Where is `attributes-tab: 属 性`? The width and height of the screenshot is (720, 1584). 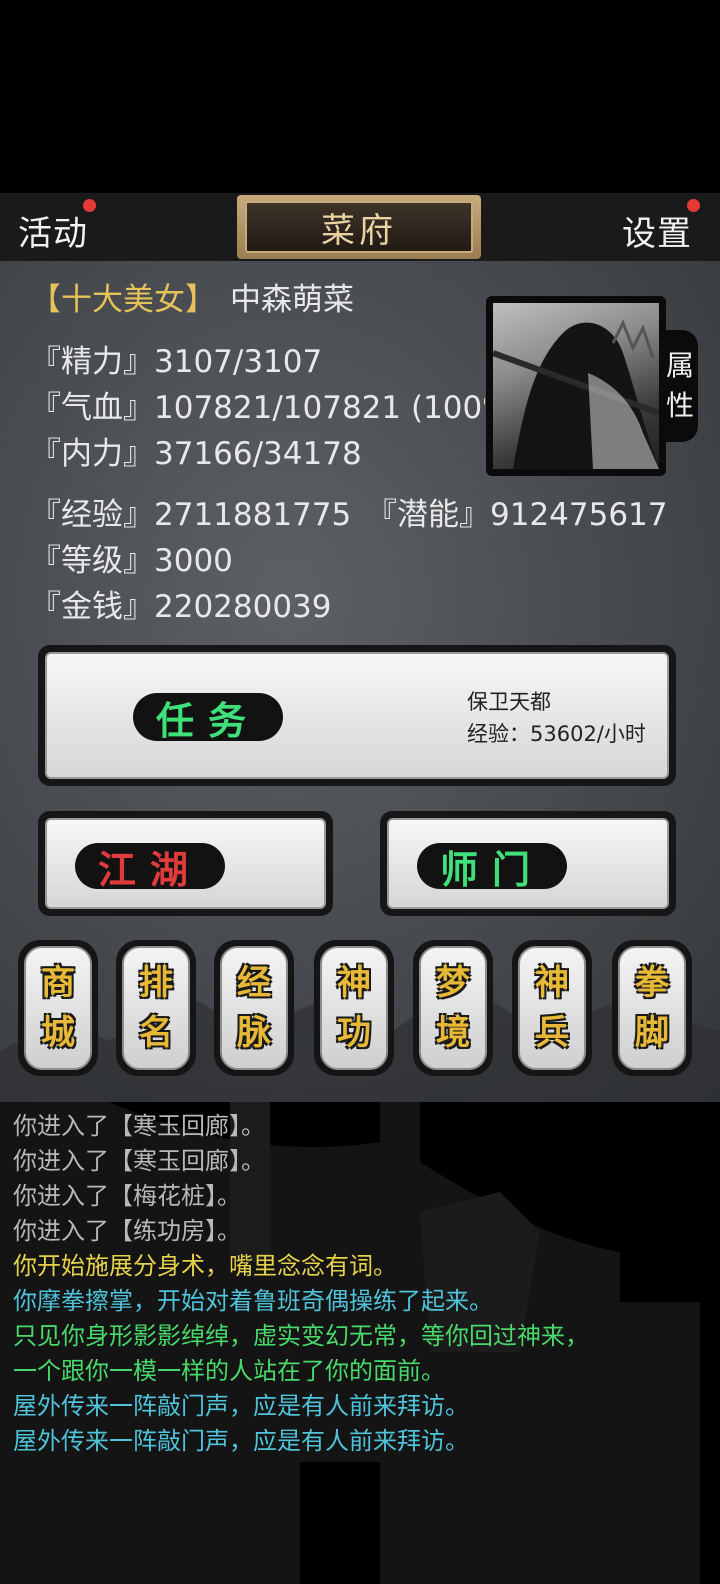 attributes-tab: 属 性 is located at coordinates (680, 386).